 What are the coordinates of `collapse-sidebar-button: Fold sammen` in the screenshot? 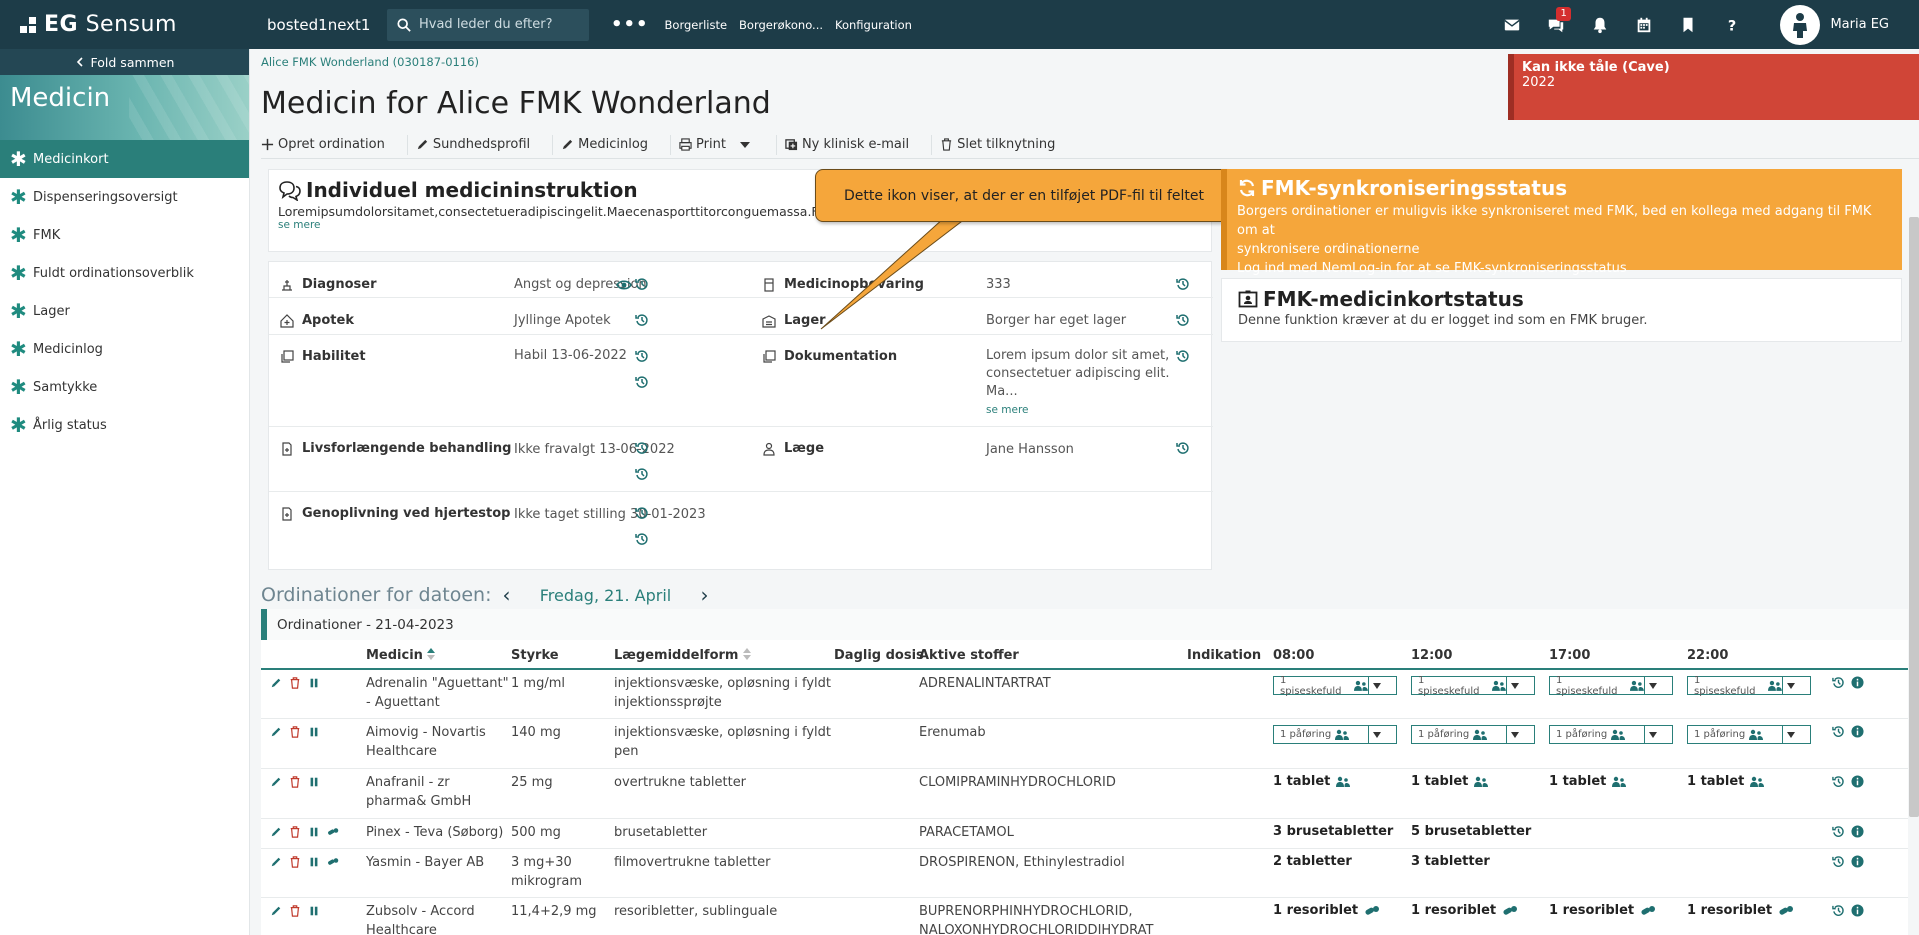 It's located at (124, 62).